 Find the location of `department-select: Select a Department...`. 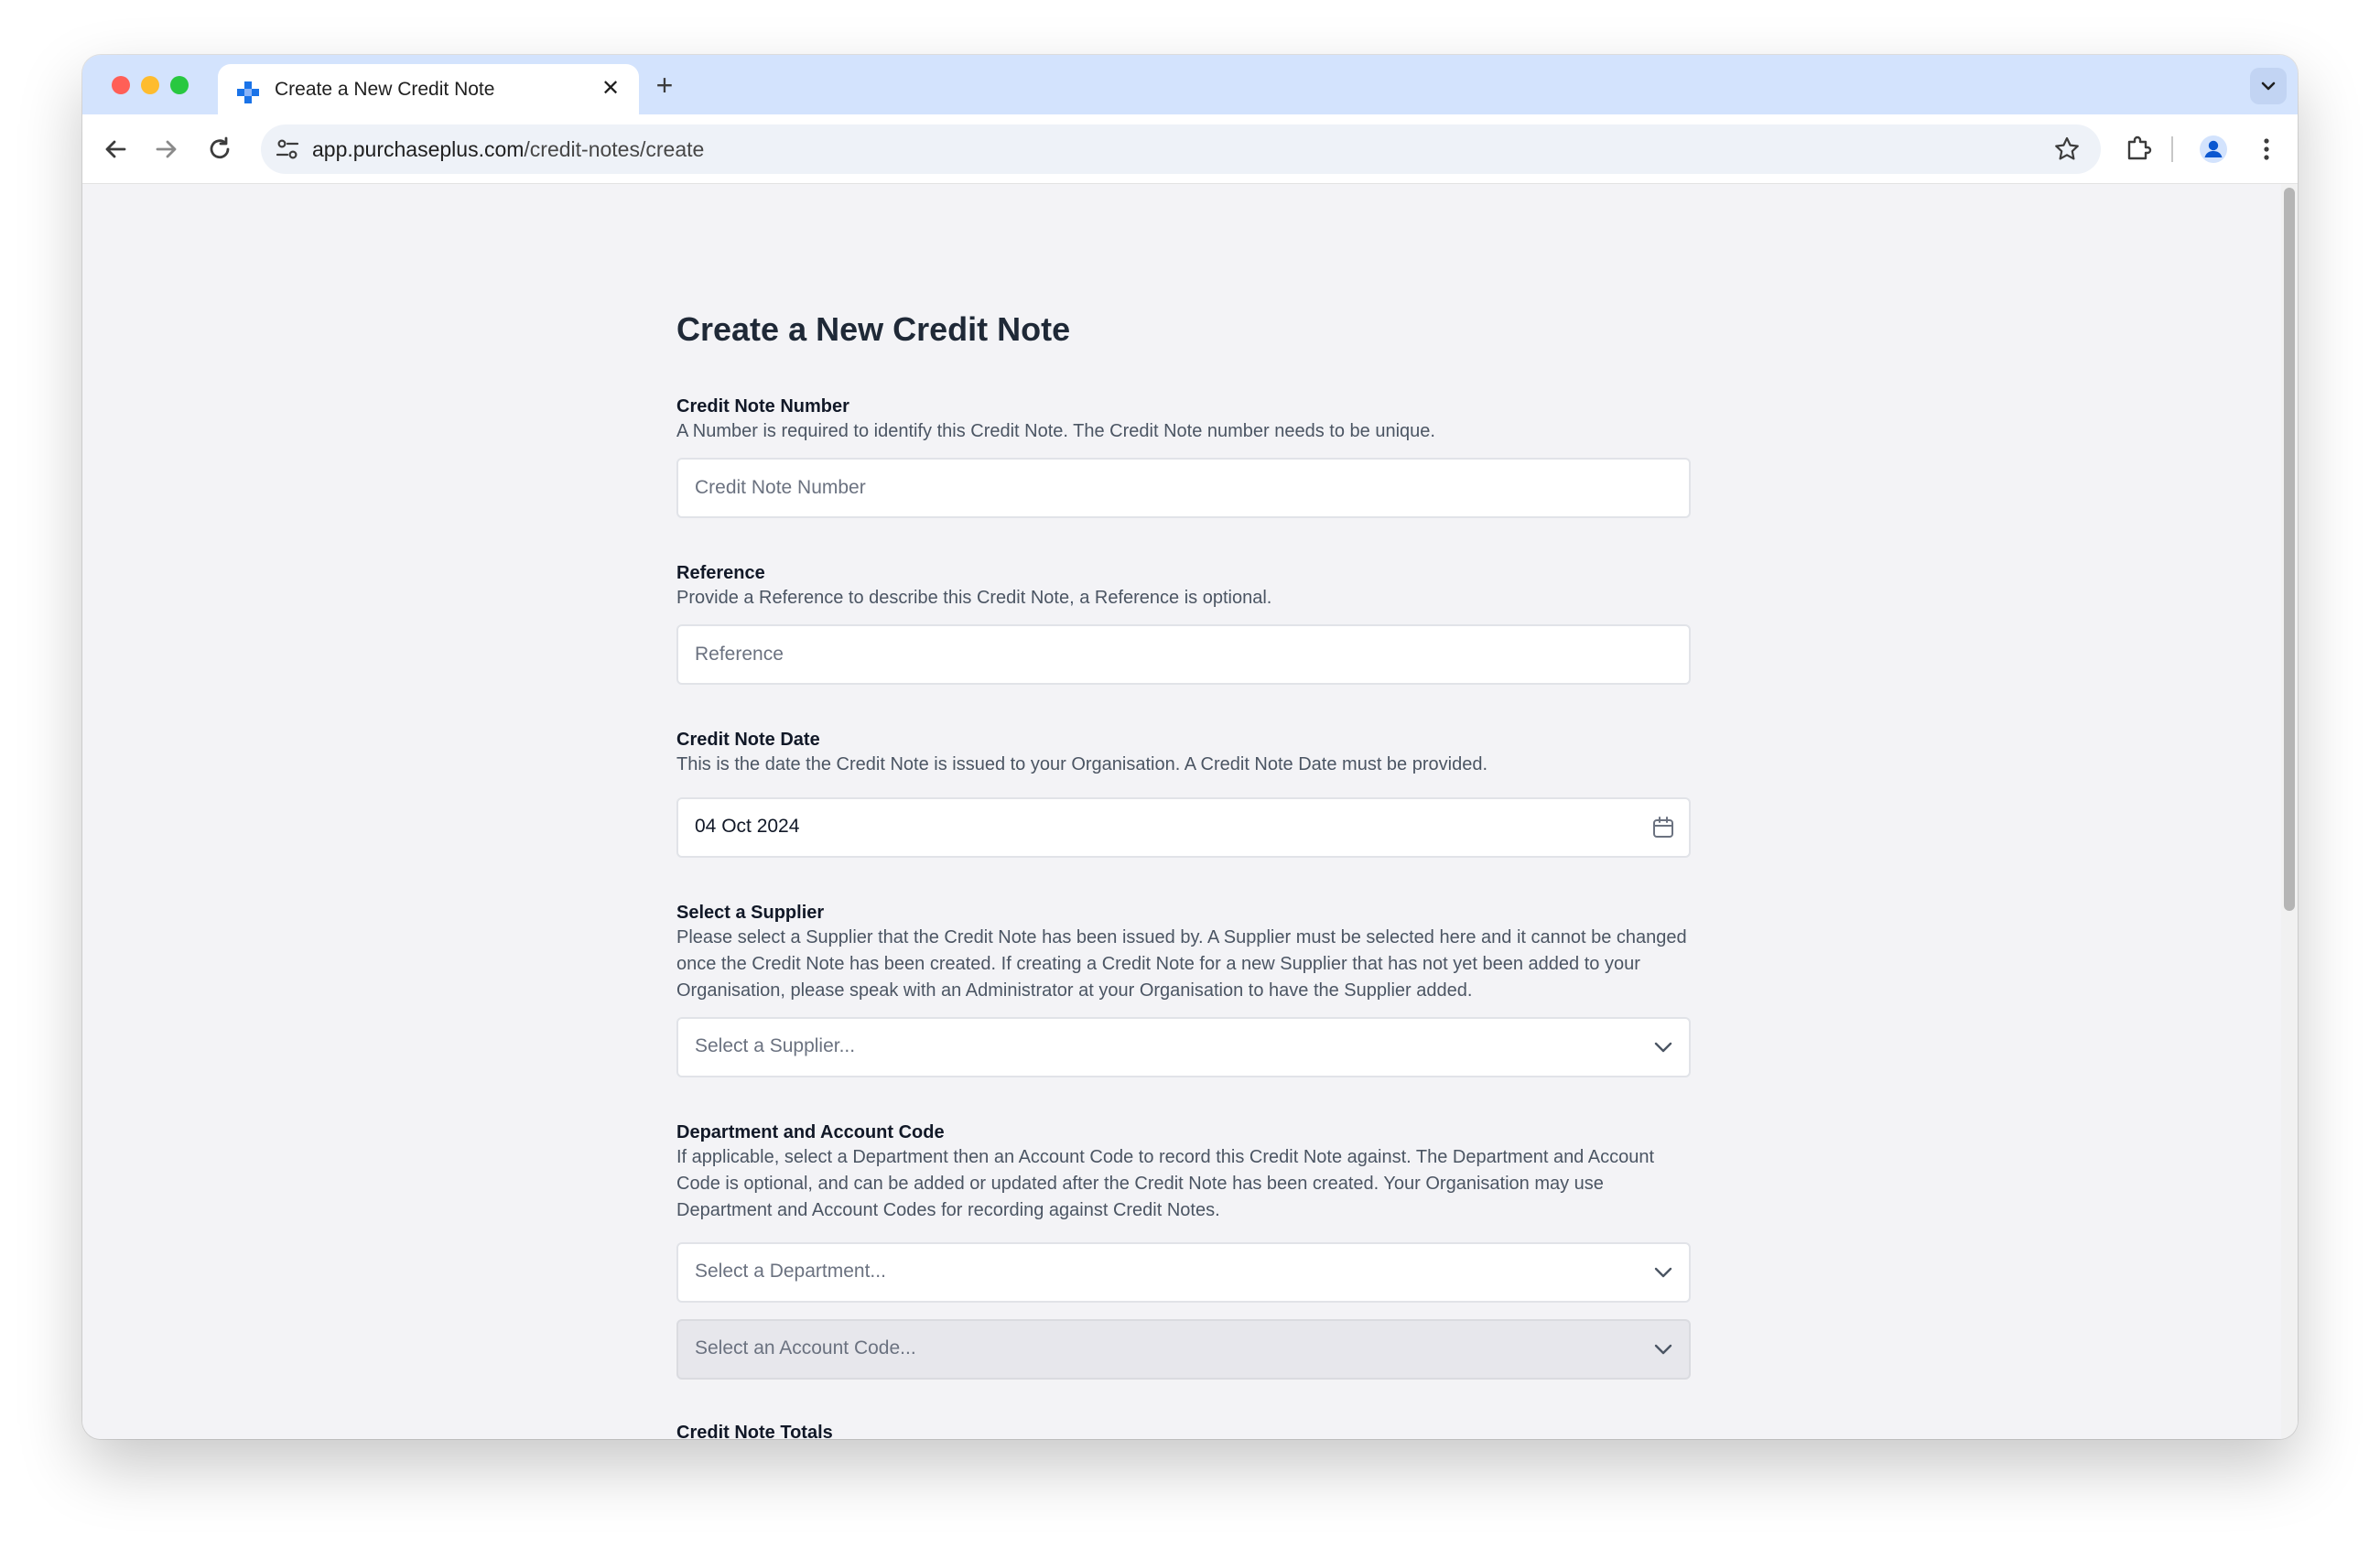

department-select: Select a Department... is located at coordinates (1183, 1272).